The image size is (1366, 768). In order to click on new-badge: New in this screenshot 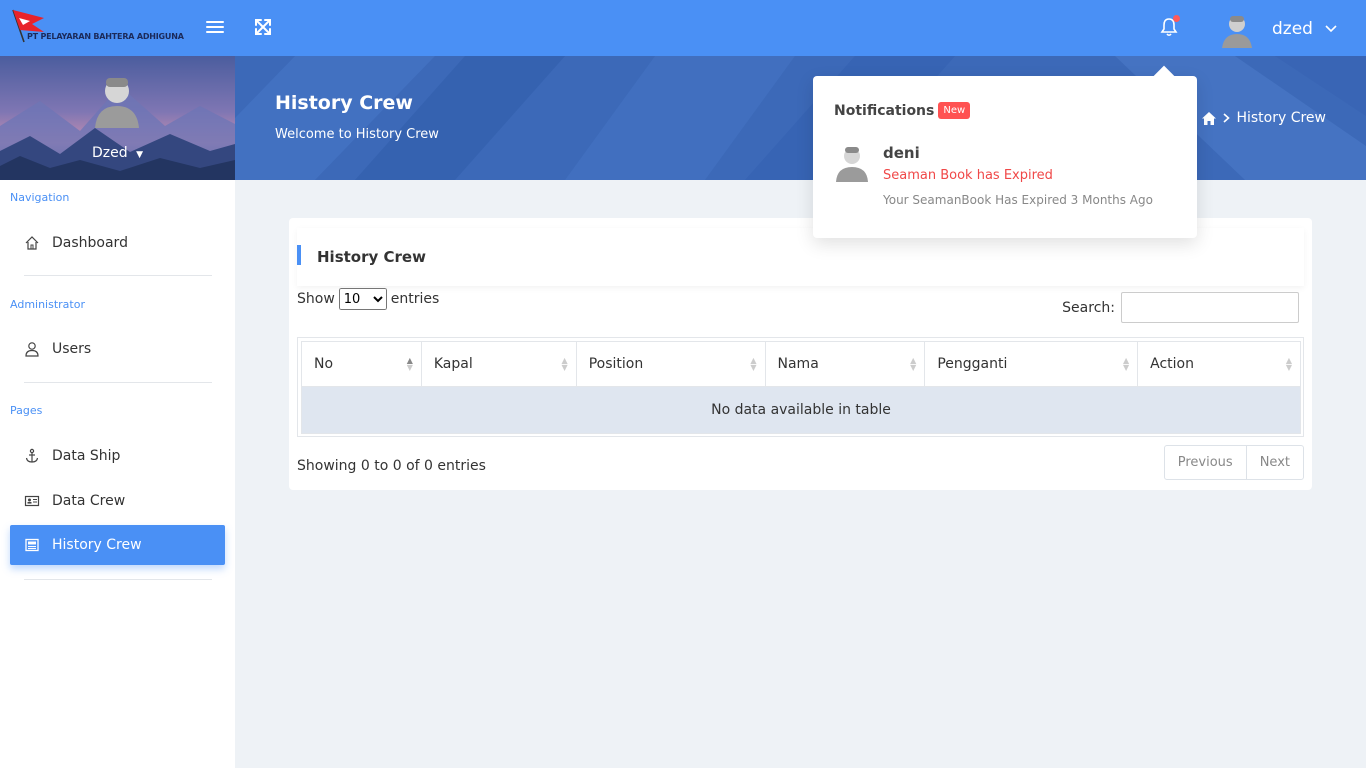, I will do `click(954, 110)`.